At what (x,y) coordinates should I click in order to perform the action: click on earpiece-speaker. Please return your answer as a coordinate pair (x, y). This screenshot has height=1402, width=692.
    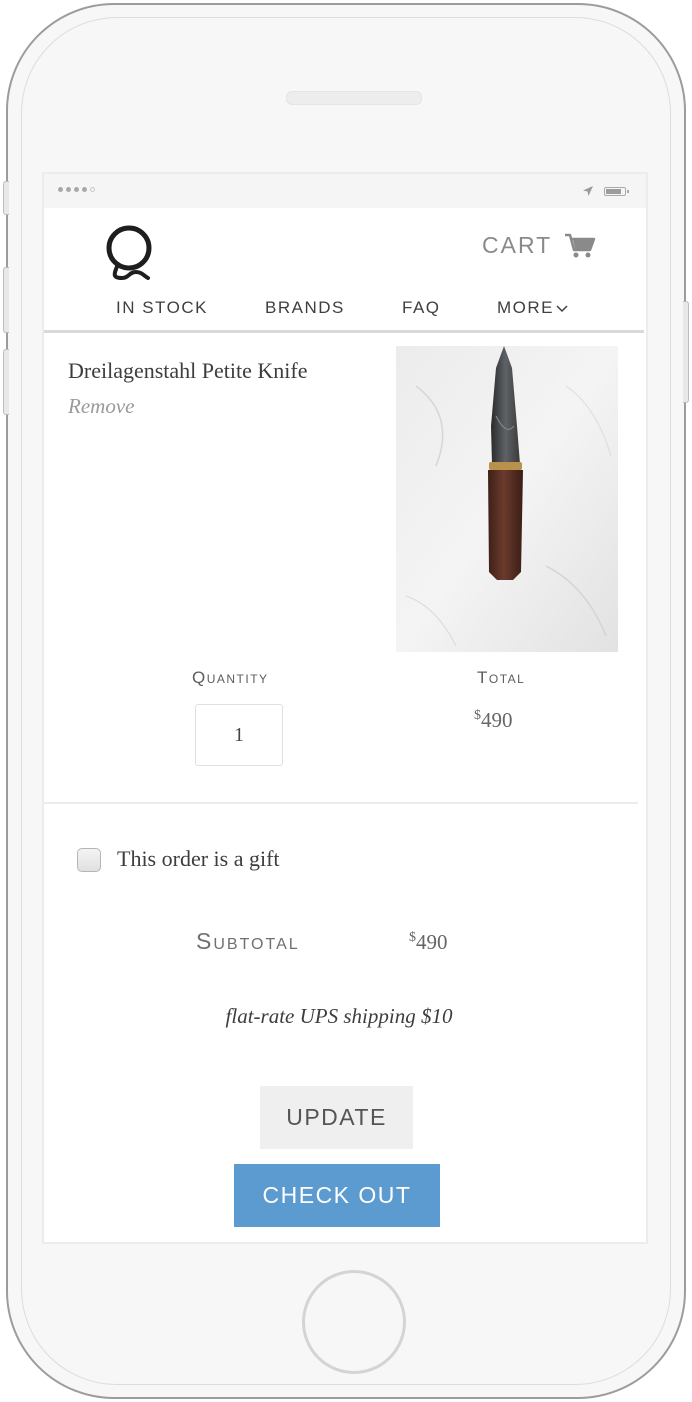
    Looking at the image, I should click on (354, 98).